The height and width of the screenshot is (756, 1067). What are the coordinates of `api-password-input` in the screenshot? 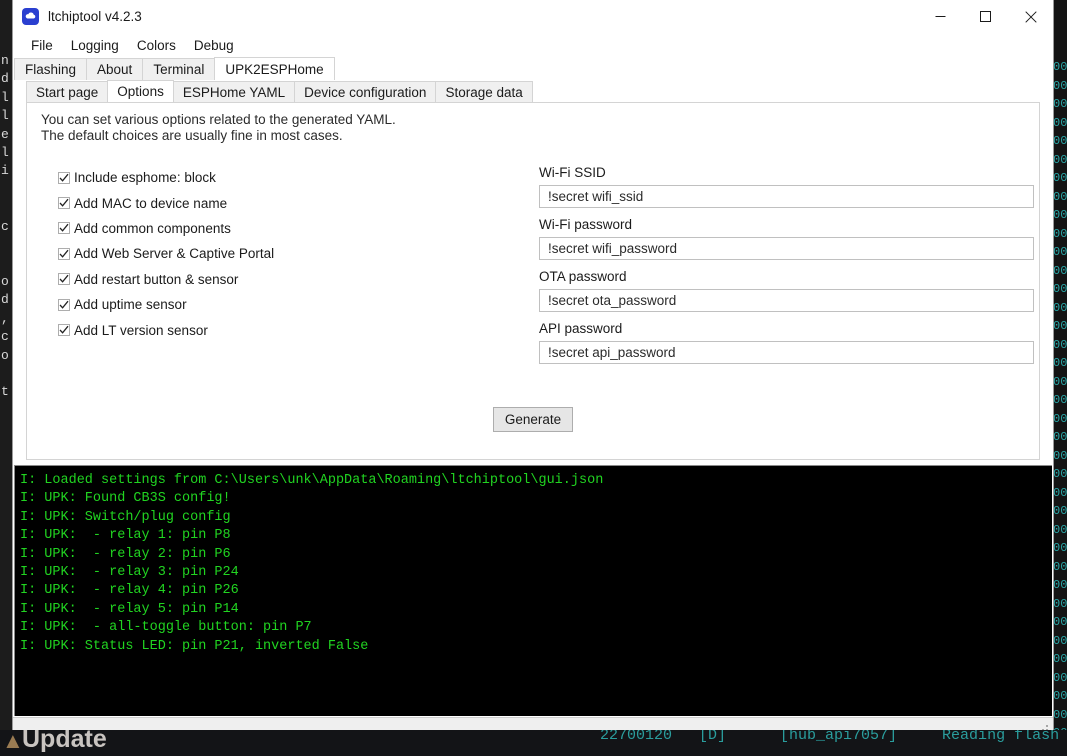 It's located at (786, 352).